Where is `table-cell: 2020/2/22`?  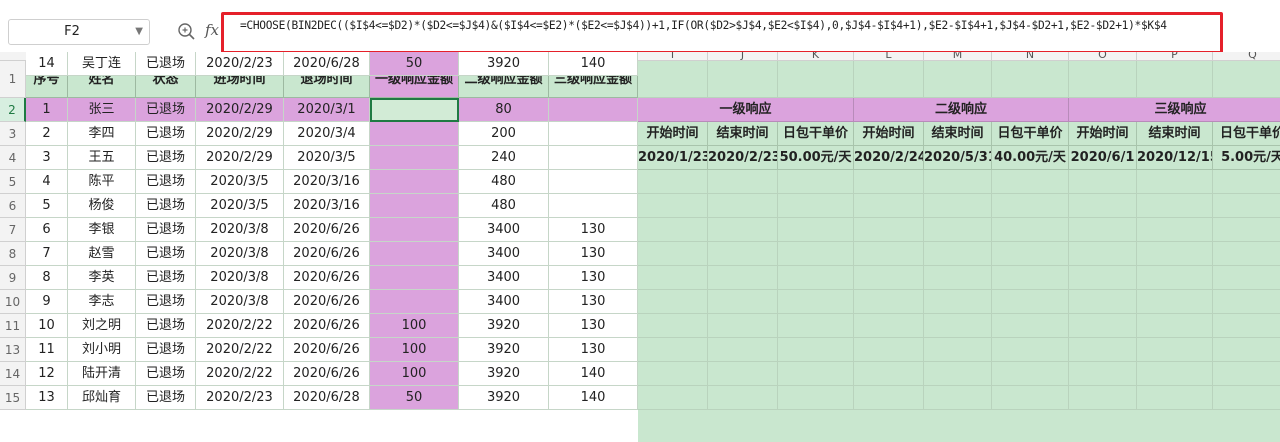
table-cell: 2020/2/22 is located at coordinates (240, 326).